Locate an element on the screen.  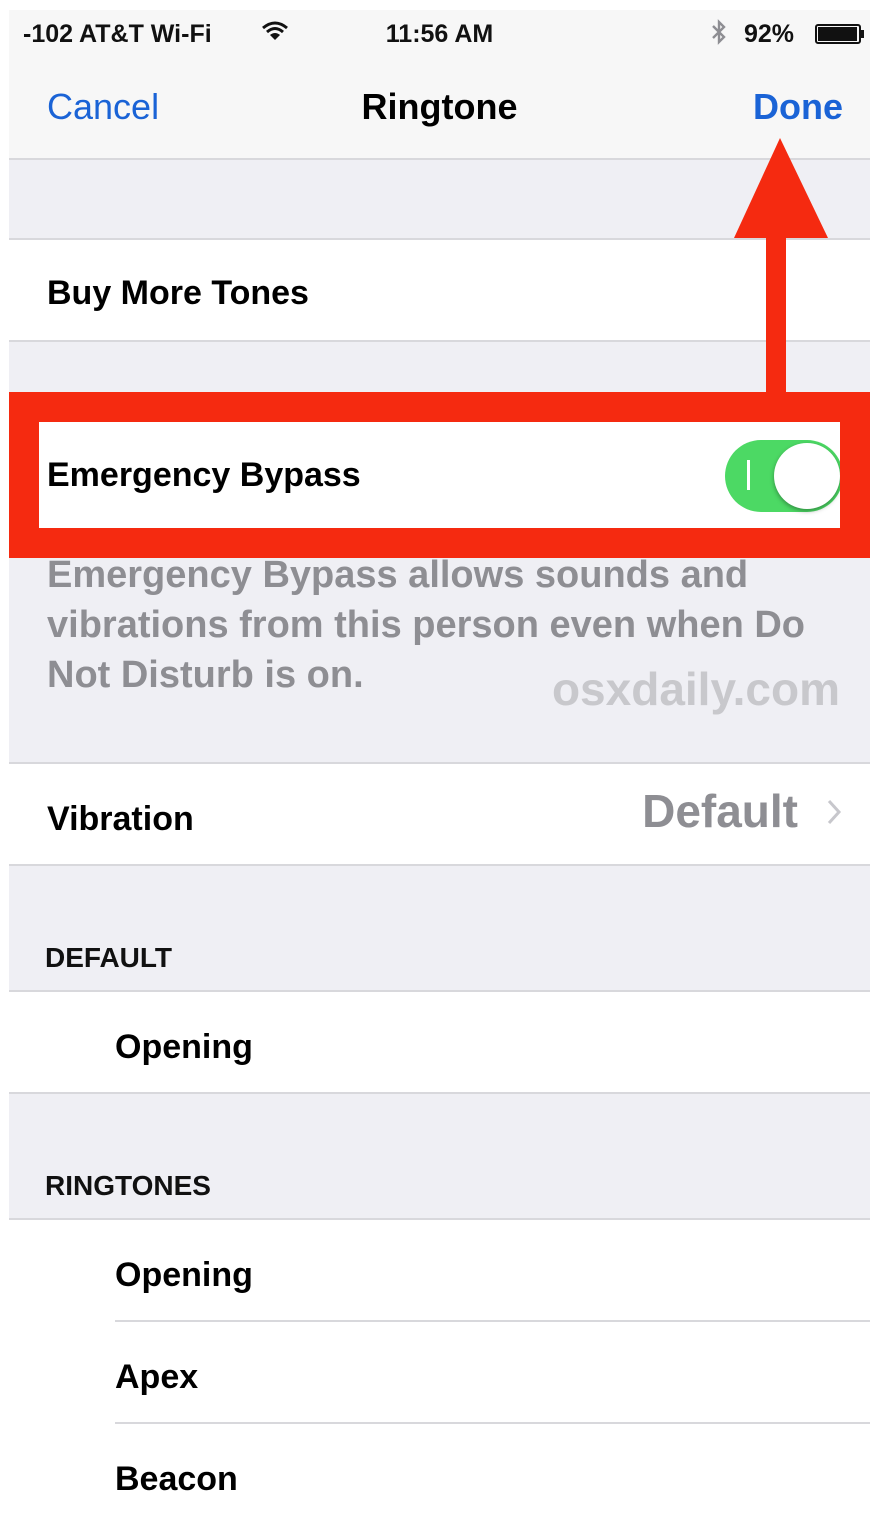
buy-more-tones-label: Buy More Tones is located at coordinates (178, 293).